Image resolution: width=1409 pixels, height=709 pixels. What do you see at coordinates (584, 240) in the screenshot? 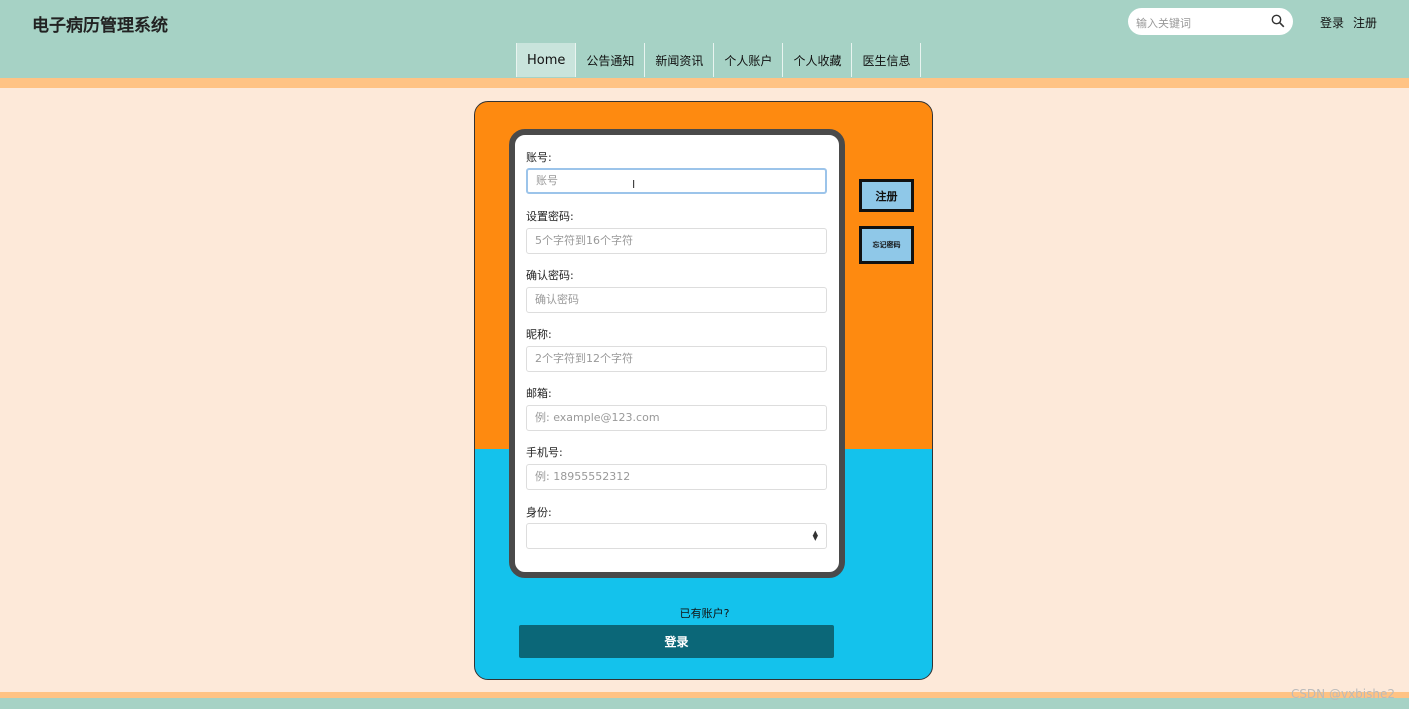
I see `password-placeholder: 5个字符到16个字符` at bounding box center [584, 240].